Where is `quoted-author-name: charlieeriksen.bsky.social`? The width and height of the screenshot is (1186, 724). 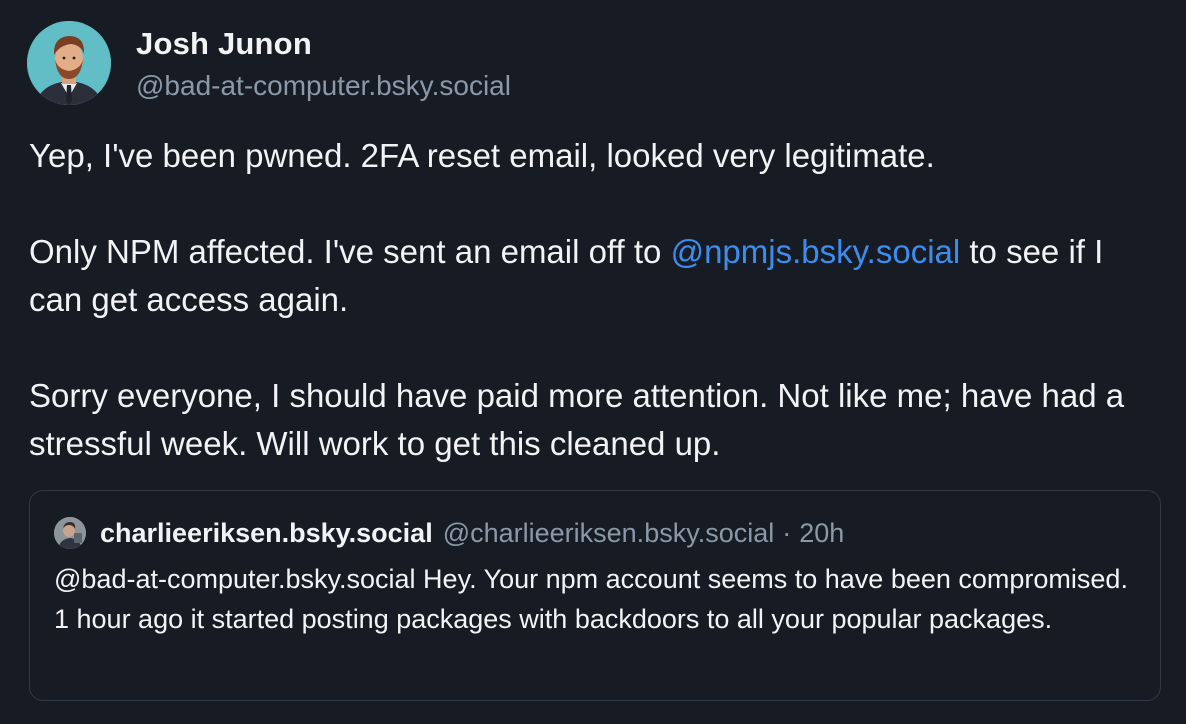 quoted-author-name: charlieeriksen.bsky.social is located at coordinates (266, 533).